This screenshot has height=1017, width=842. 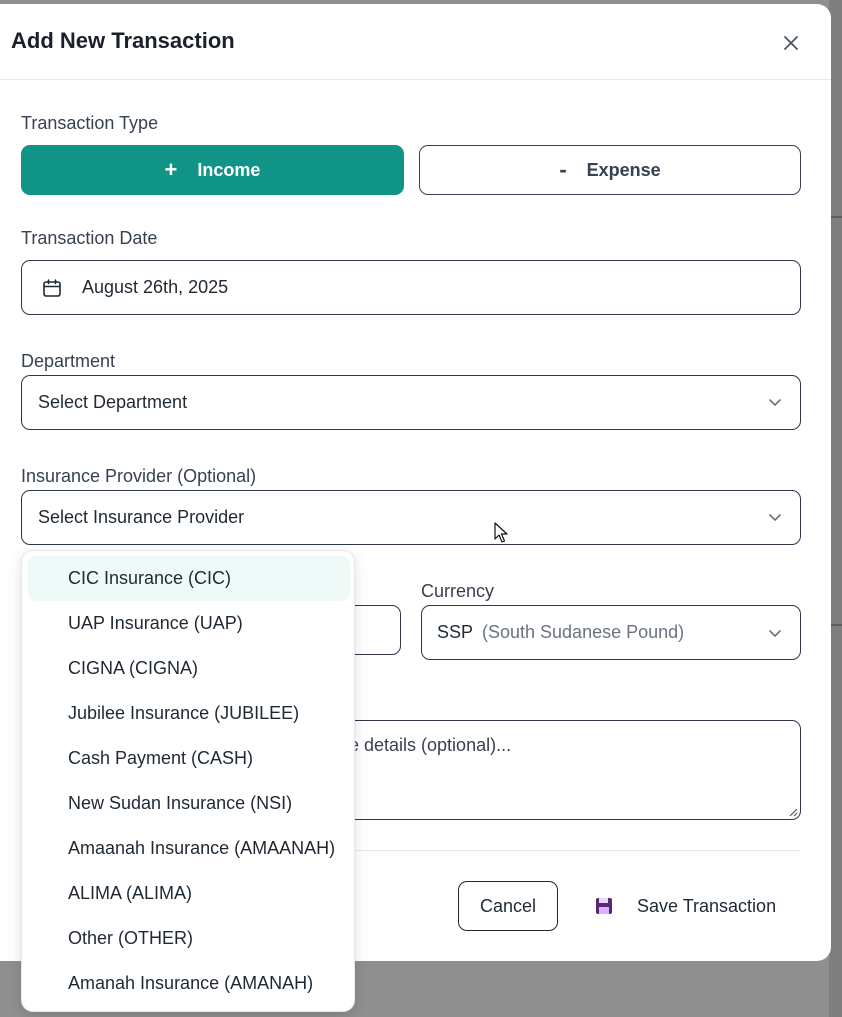 I want to click on currency-select: SSP (South Sudanese Pound), so click(x=611, y=632).